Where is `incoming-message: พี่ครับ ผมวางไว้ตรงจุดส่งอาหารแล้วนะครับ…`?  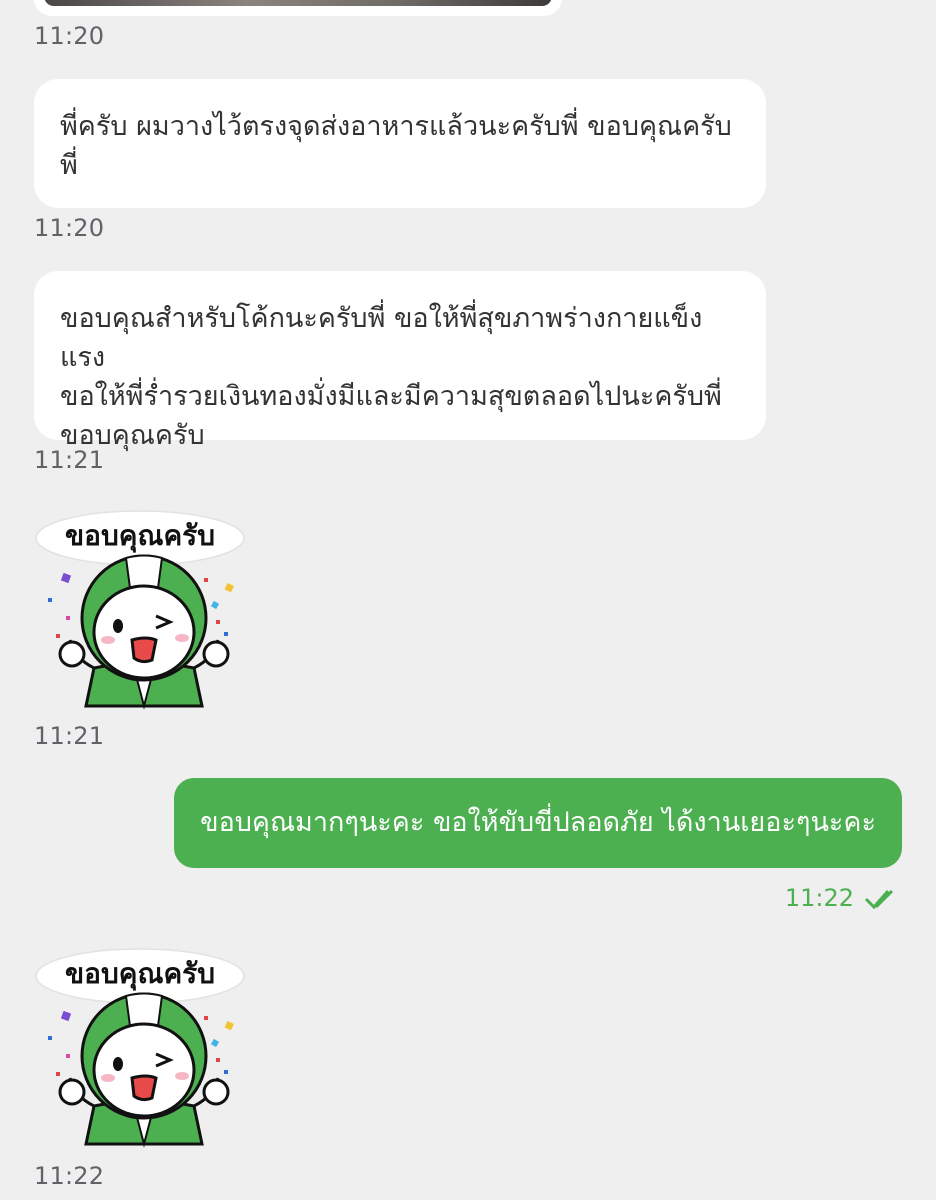 incoming-message: พี่ครับ ผมวางไว้ตรงจุดส่งอาหารแล้วนะครับ… is located at coordinates (400, 143).